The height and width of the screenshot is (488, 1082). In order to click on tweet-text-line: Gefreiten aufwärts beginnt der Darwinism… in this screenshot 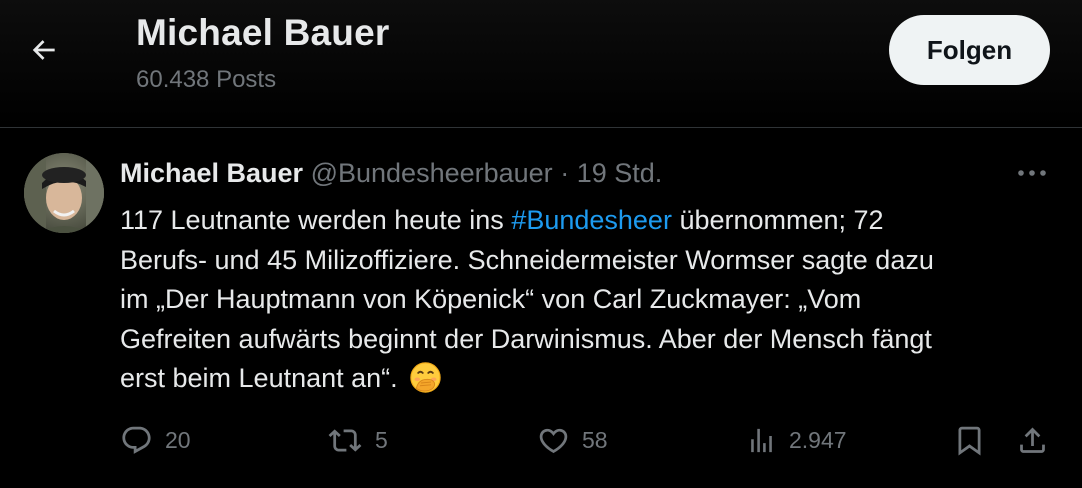, I will do `click(526, 338)`.